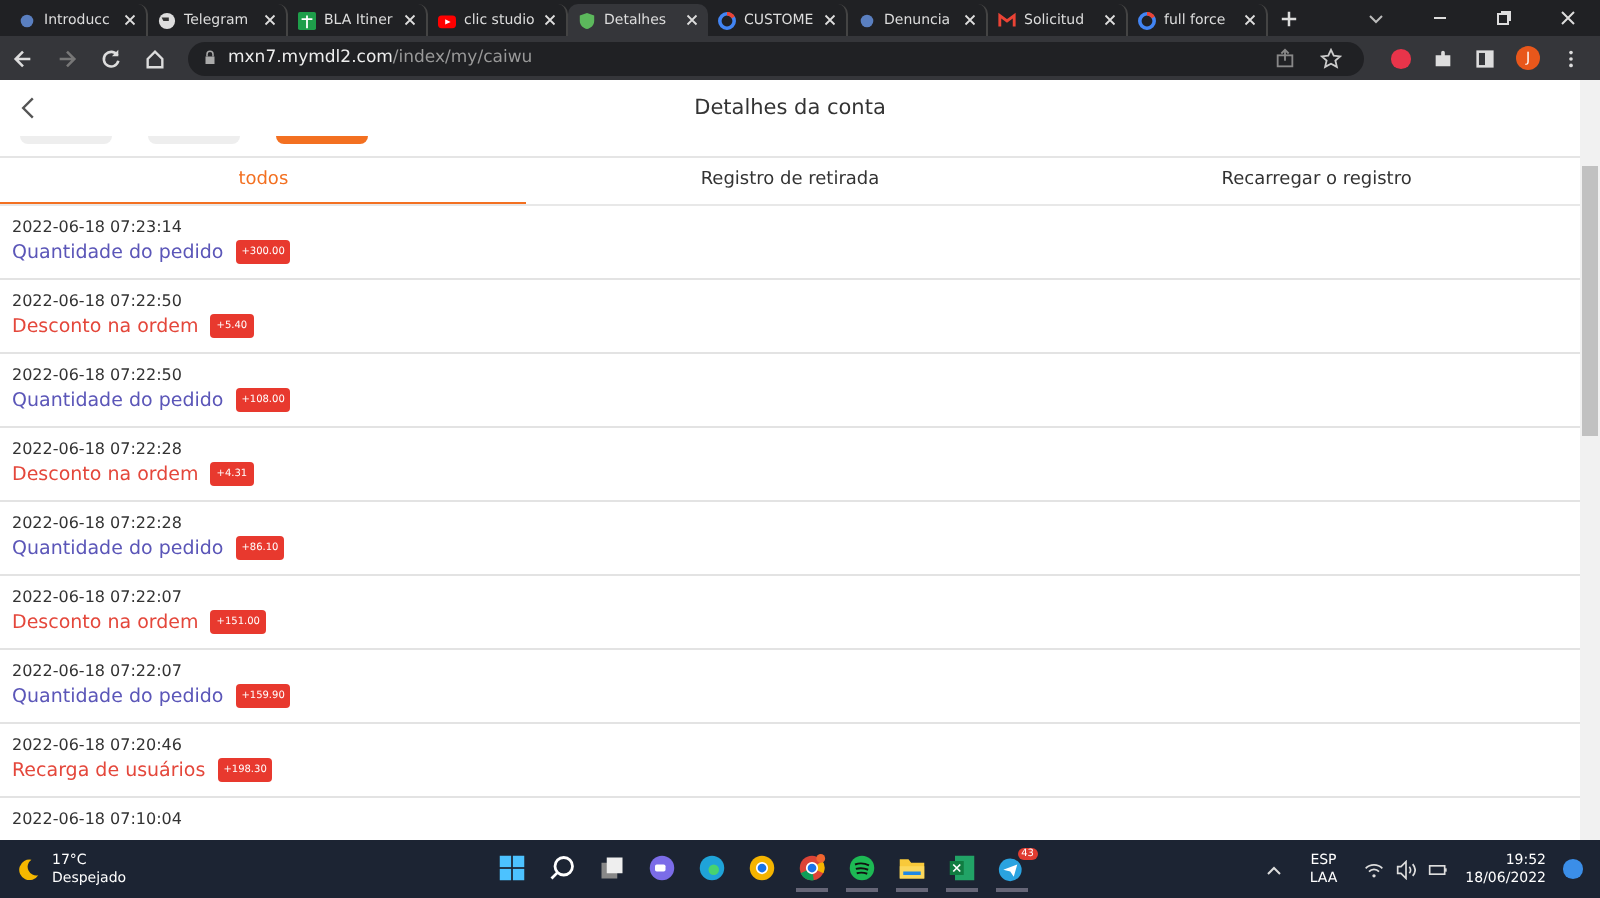 Image resolution: width=1600 pixels, height=898 pixels. I want to click on notification-icon, so click(1573, 869).